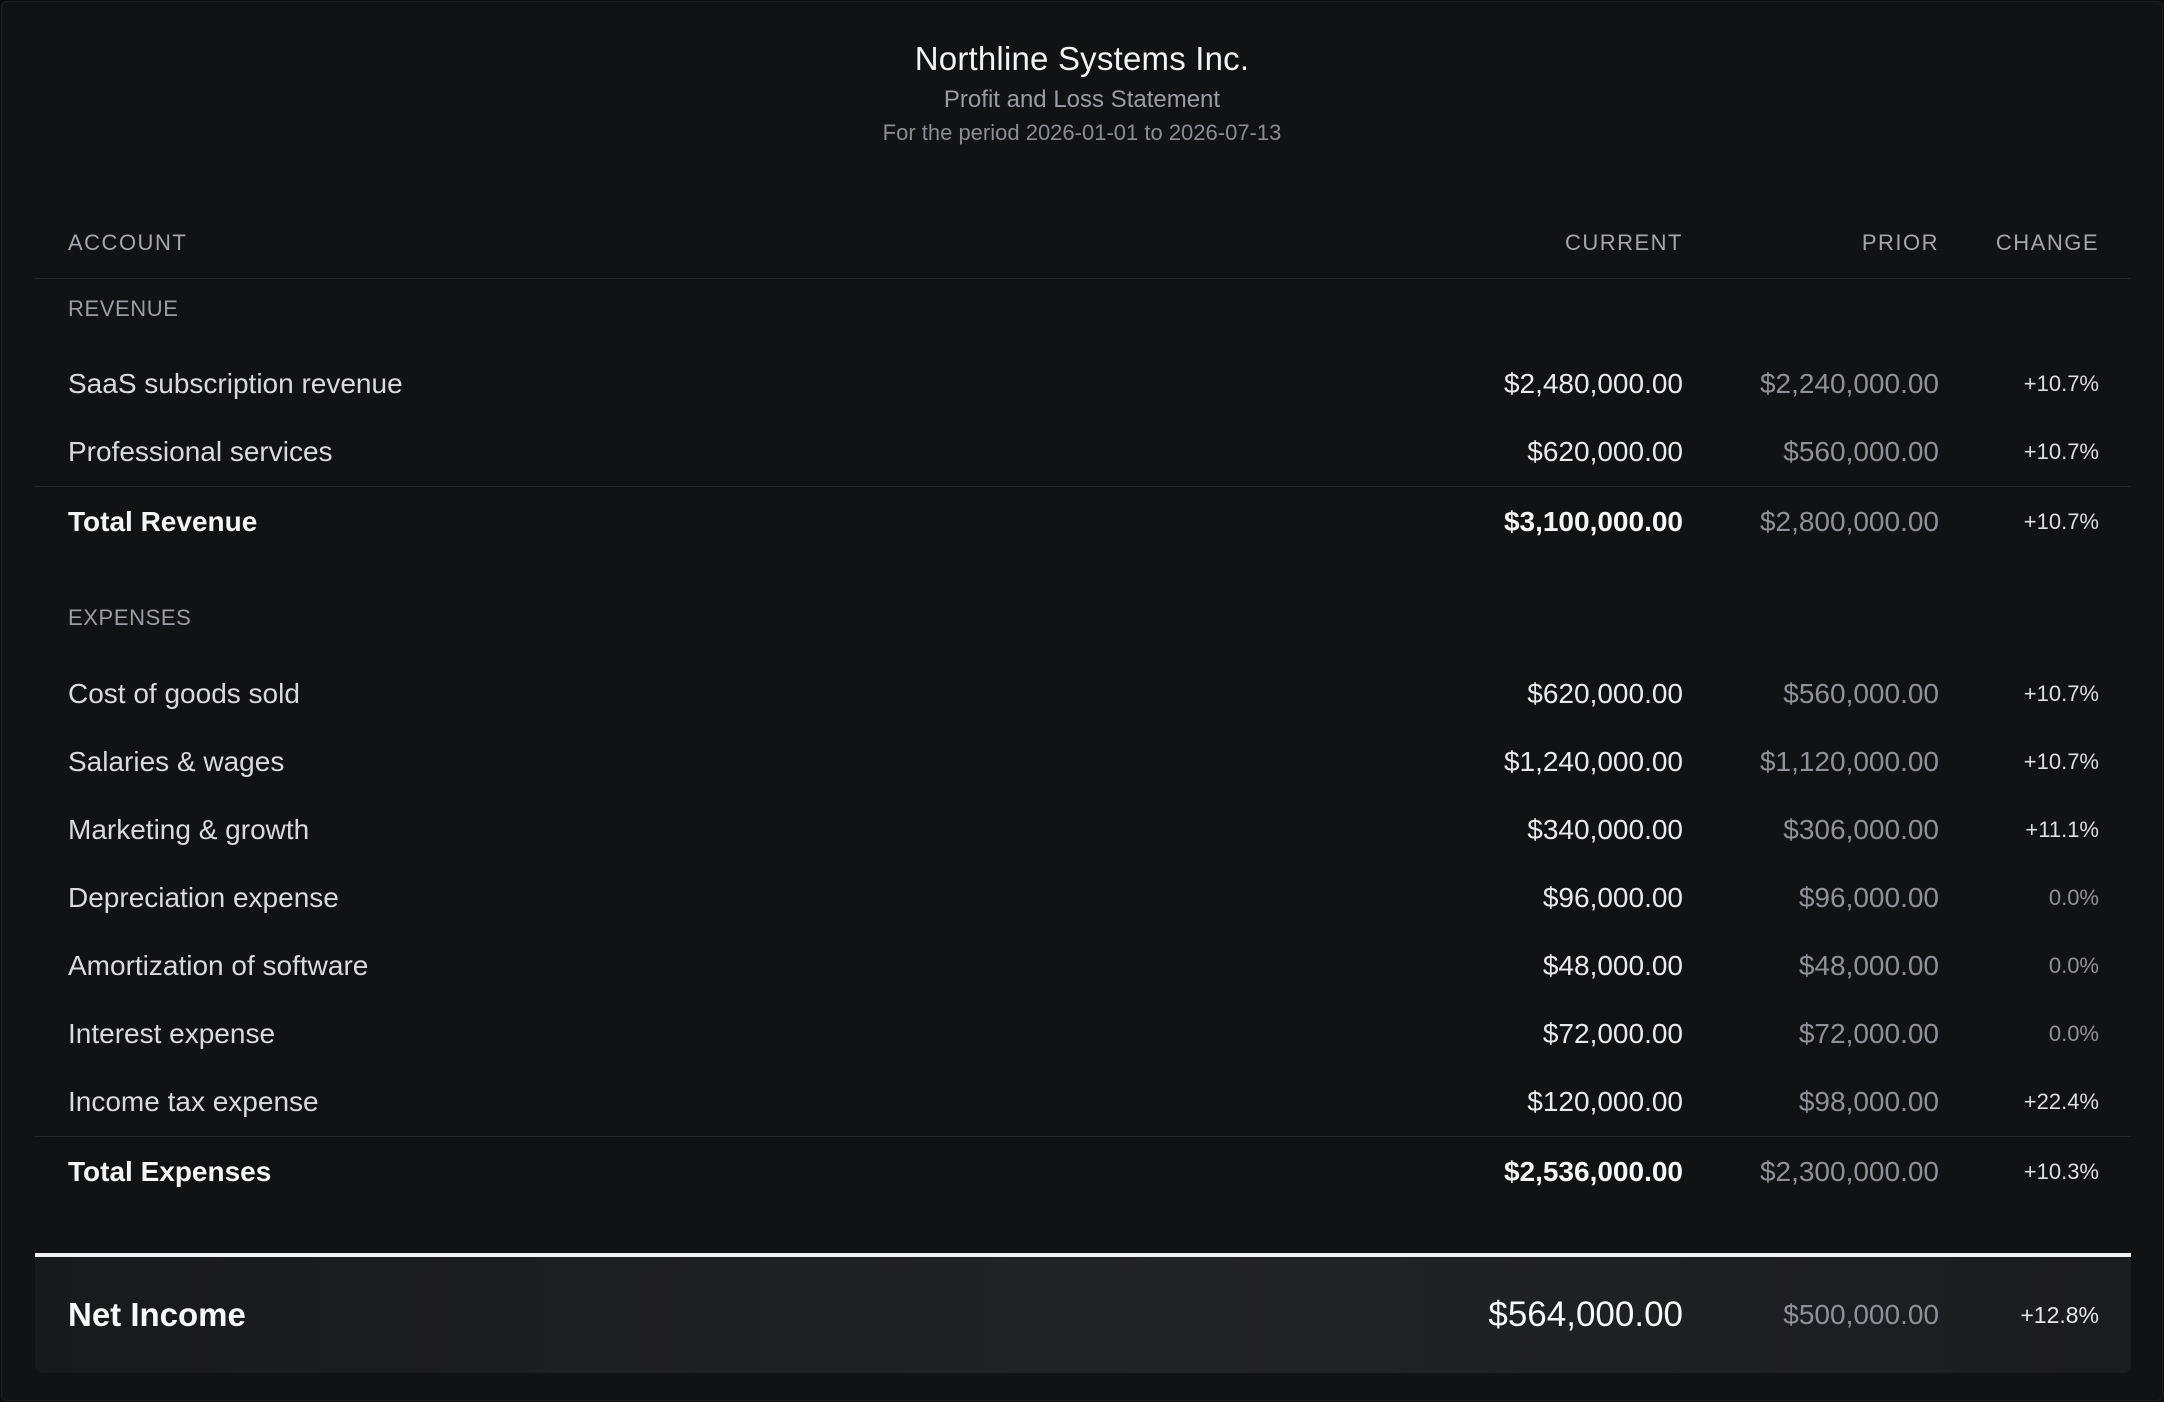  What do you see at coordinates (1083, 309) in the screenshot?
I see `section-revenue: REVENUE` at bounding box center [1083, 309].